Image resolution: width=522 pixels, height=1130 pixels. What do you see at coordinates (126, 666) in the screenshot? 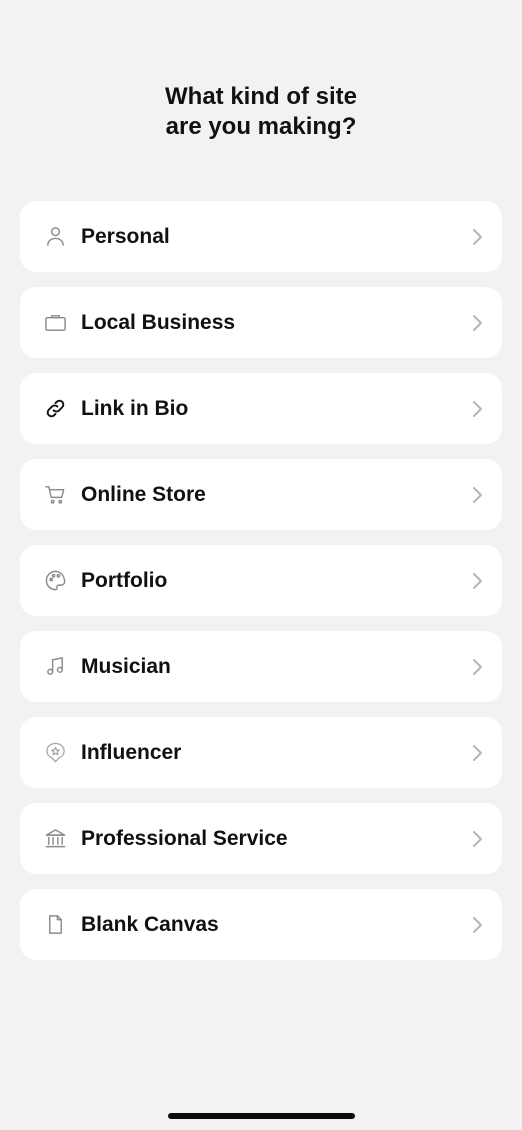
I see `option-label: Musician` at bounding box center [126, 666].